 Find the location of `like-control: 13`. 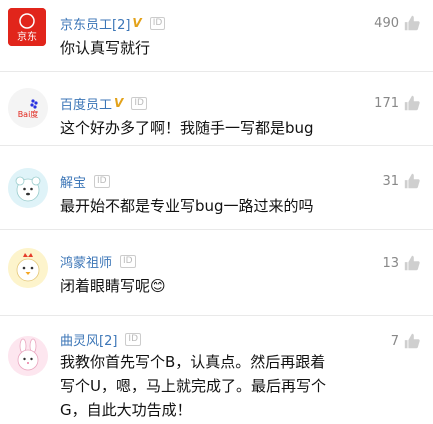

like-control: 13 is located at coordinates (401, 263).